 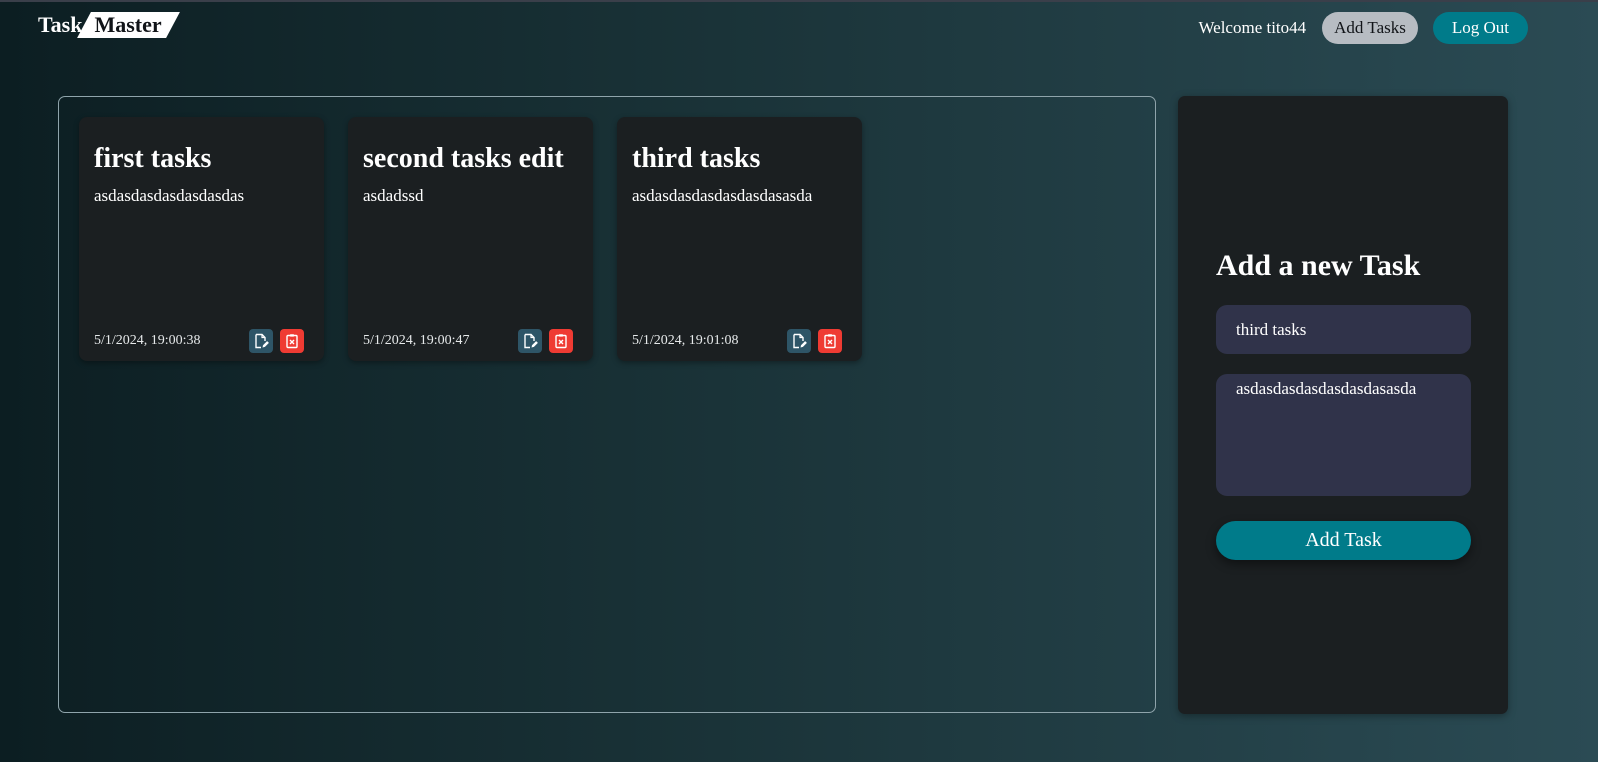 I want to click on logo-text-master-label: Master, so click(x=128, y=24).